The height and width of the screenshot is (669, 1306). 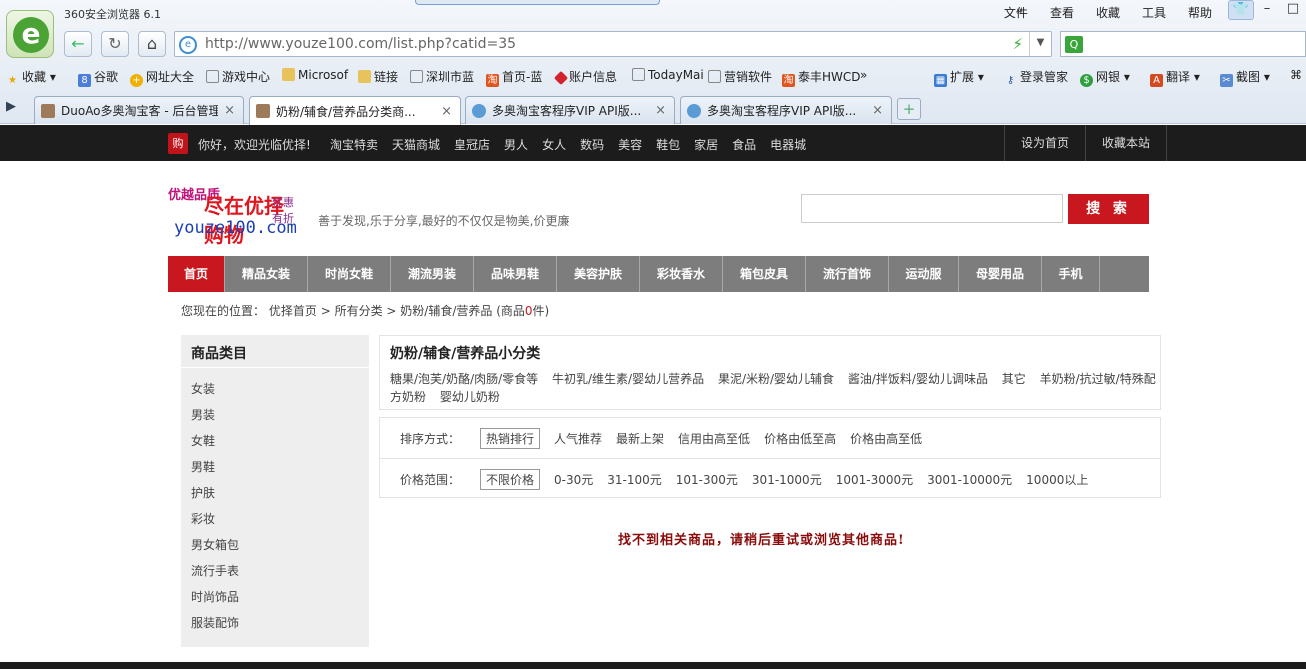 I want to click on topbar-link: 淘宝特卖, so click(x=354, y=144).